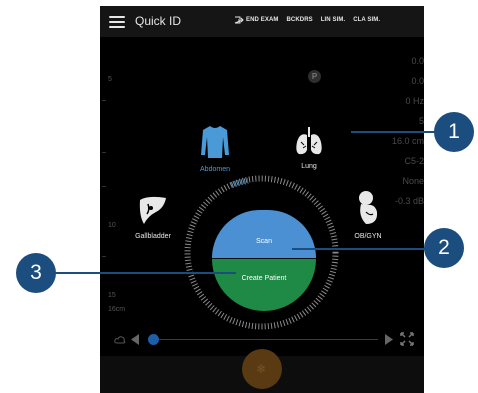  I want to click on param-value: None, so click(413, 181).